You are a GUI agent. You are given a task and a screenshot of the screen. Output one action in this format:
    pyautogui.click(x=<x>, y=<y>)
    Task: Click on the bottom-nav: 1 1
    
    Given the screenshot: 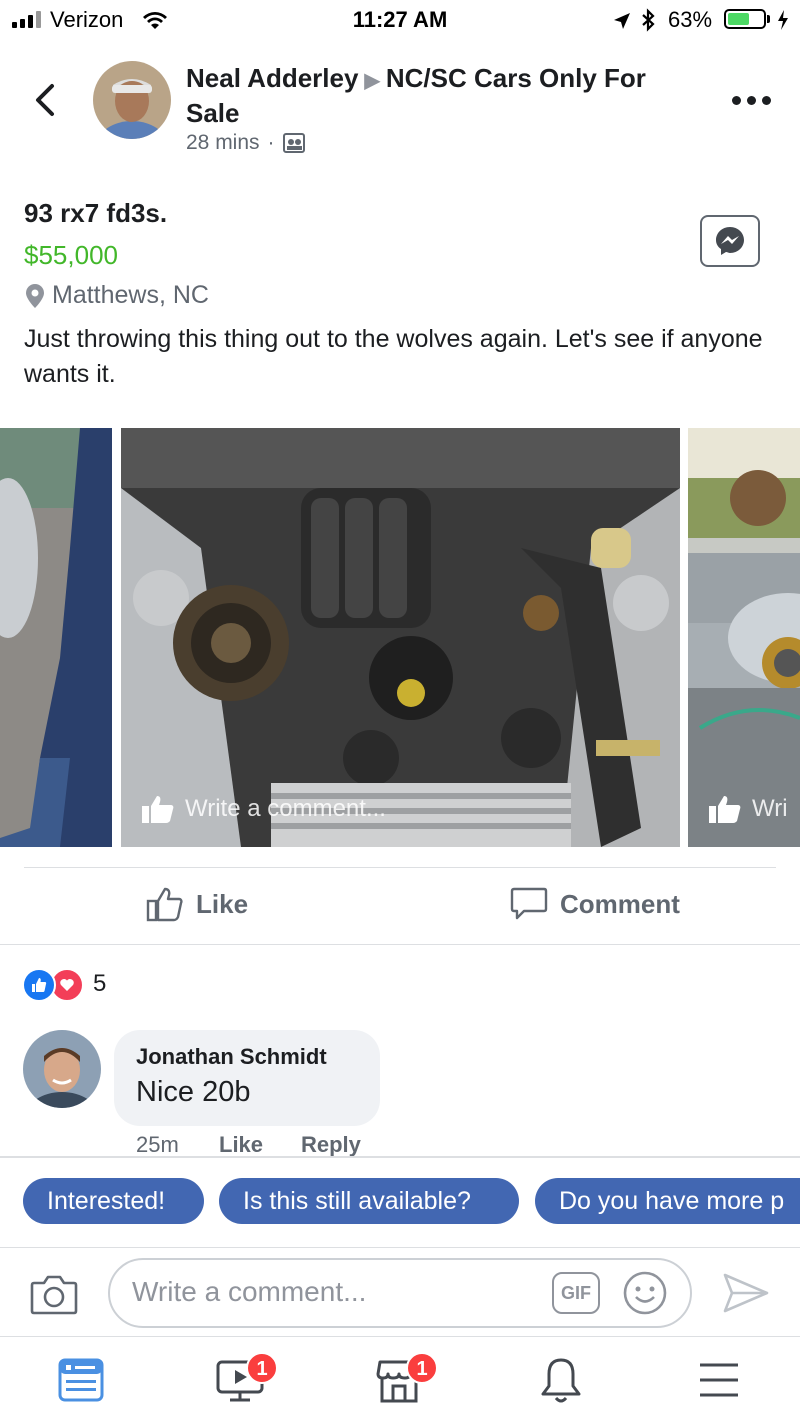 What is the action you would take?
    pyautogui.click(x=400, y=1380)
    